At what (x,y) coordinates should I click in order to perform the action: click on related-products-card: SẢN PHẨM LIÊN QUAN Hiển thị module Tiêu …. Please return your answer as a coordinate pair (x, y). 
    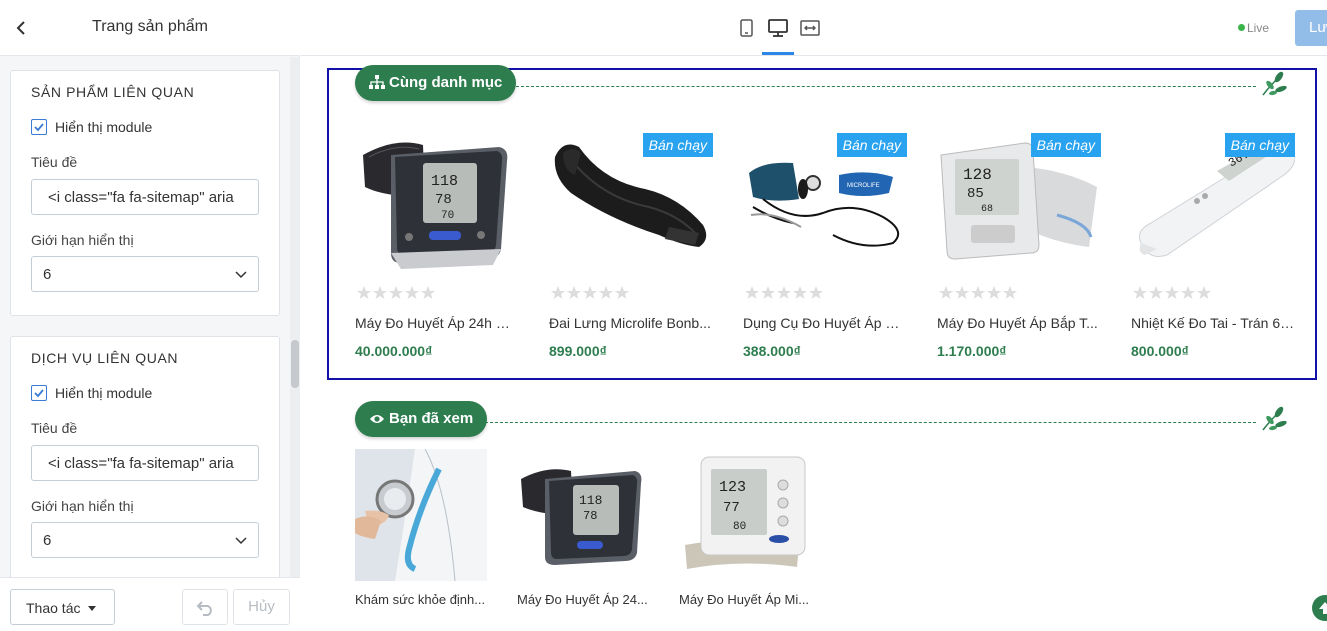
    Looking at the image, I should click on (145, 193).